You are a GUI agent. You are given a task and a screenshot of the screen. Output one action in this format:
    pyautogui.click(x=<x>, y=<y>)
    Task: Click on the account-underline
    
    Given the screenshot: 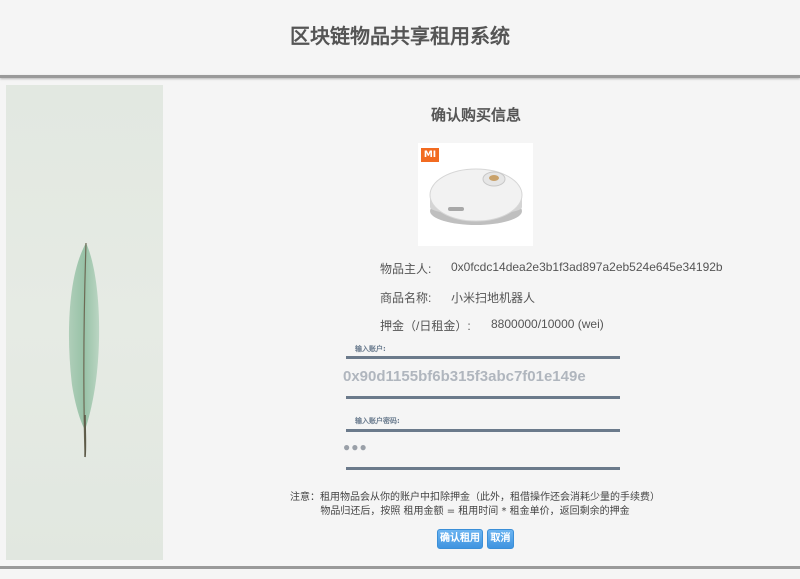 What is the action you would take?
    pyautogui.click(x=483, y=397)
    